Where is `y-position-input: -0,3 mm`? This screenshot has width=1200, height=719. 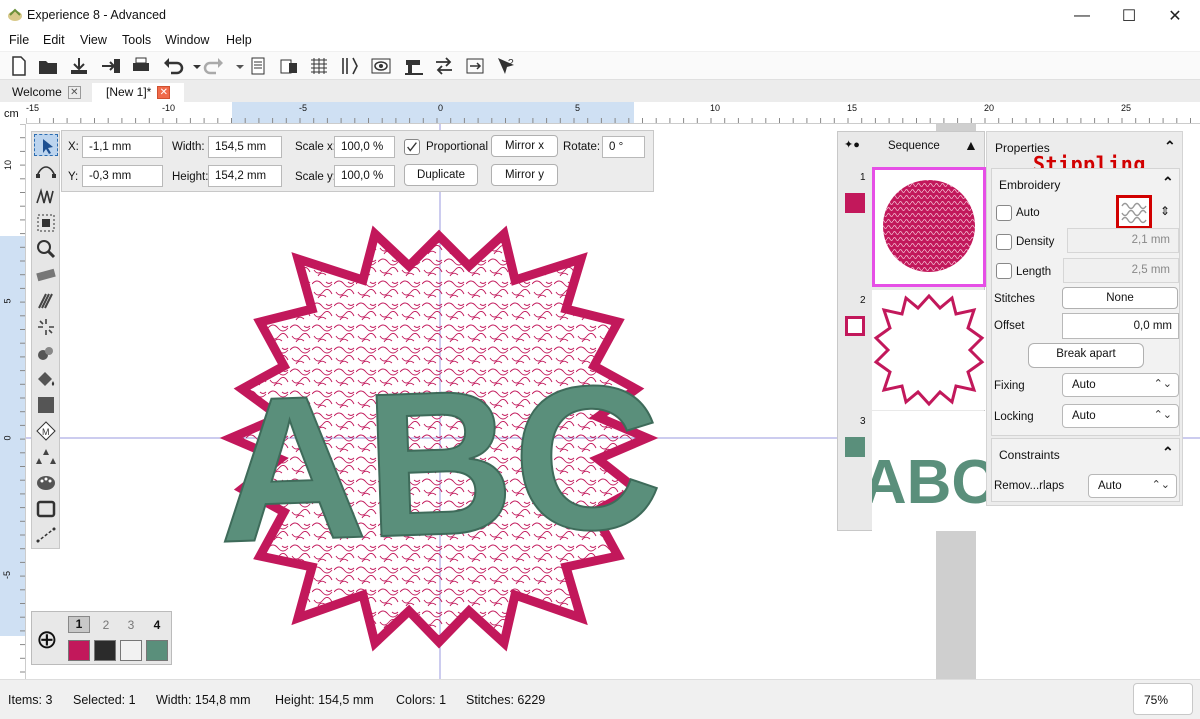 y-position-input: -0,3 mm is located at coordinates (122, 176).